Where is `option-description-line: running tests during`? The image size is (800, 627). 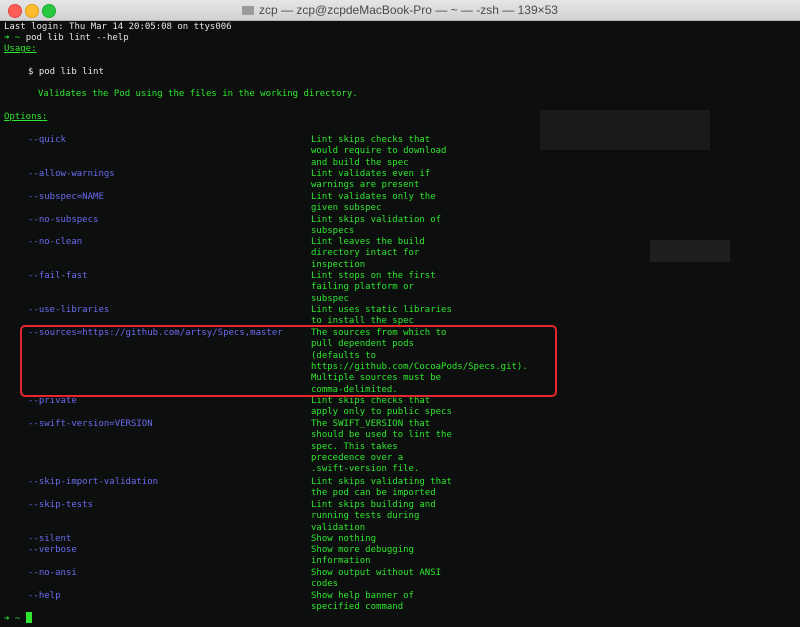
option-description-line: running tests during is located at coordinates (365, 516).